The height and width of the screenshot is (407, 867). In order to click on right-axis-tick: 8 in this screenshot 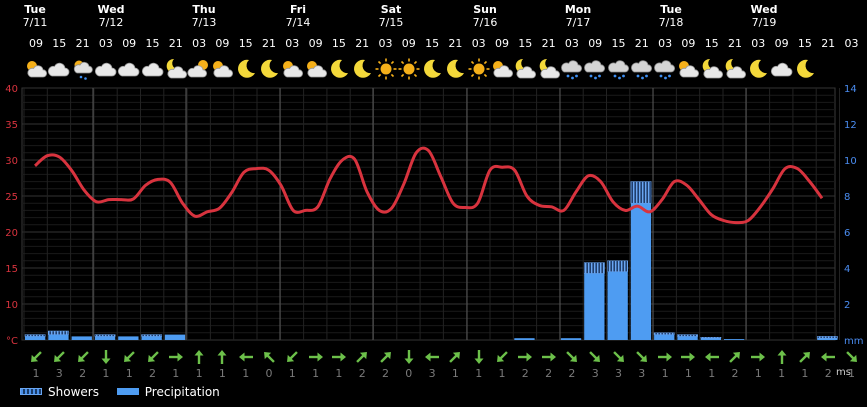, I will do `click(847, 197)`.